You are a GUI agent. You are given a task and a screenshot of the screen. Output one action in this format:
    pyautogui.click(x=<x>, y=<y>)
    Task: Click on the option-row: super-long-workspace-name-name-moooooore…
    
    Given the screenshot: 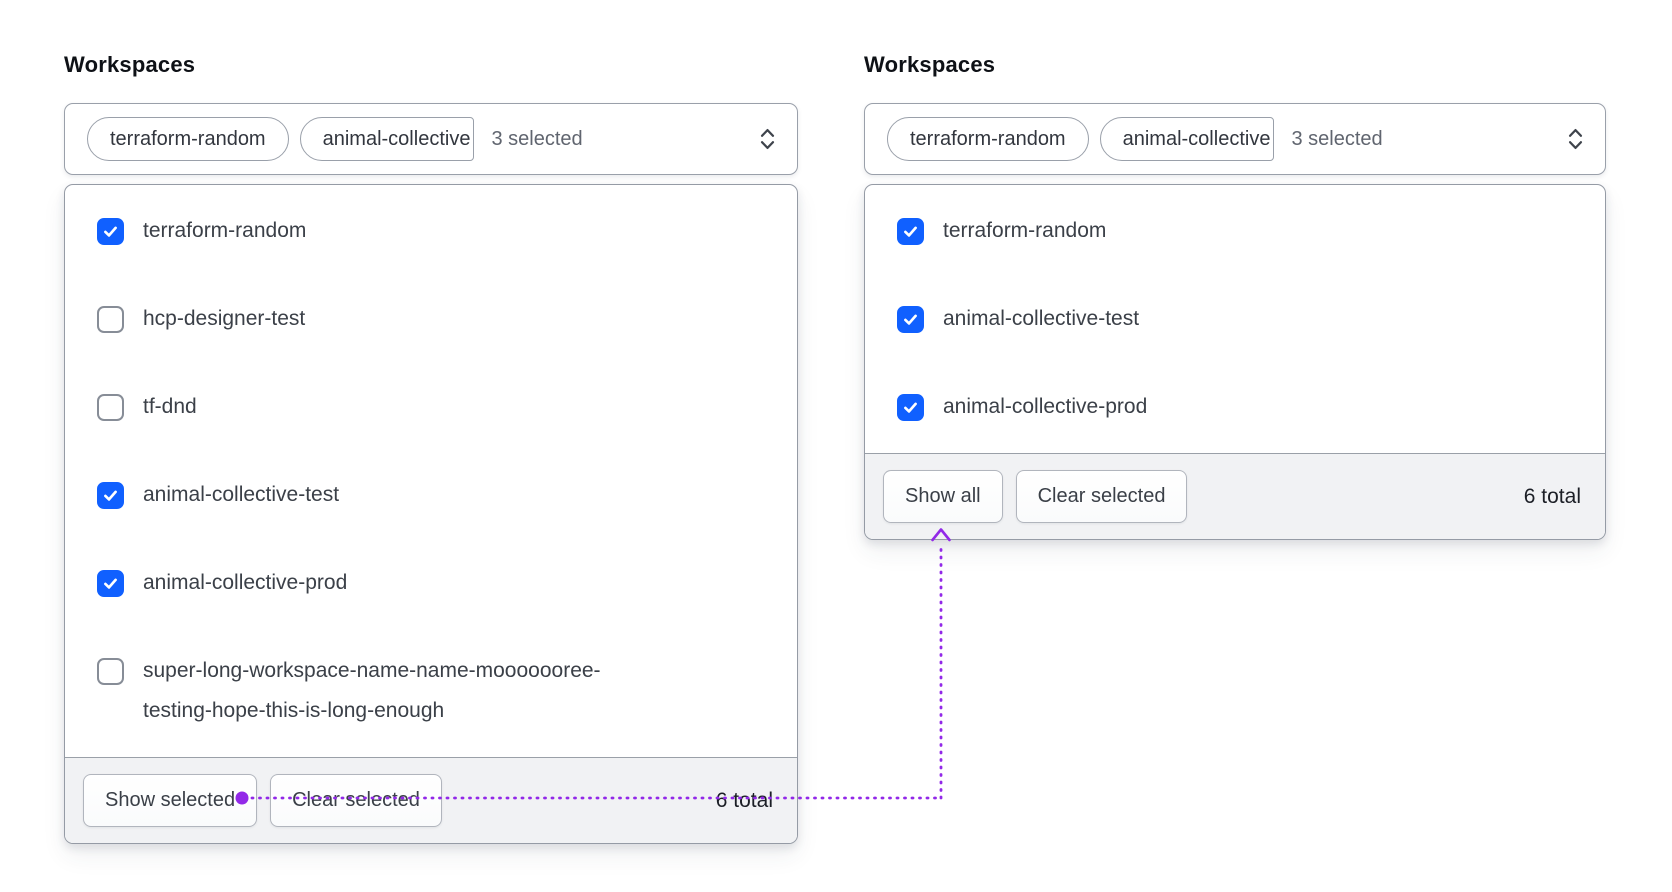 What is the action you would take?
    pyautogui.click(x=435, y=691)
    